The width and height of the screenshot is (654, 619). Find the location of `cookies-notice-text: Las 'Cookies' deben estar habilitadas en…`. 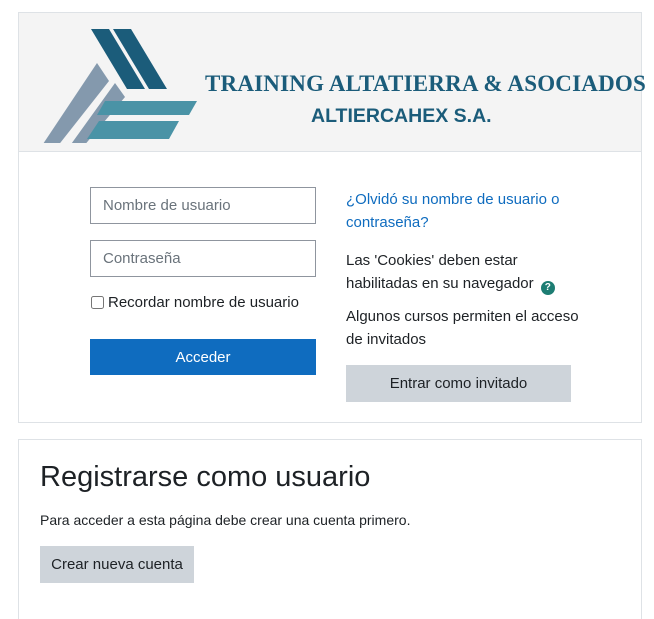

cookies-notice-text: Las 'Cookies' deben estar habilitadas en… is located at coordinates (440, 272).